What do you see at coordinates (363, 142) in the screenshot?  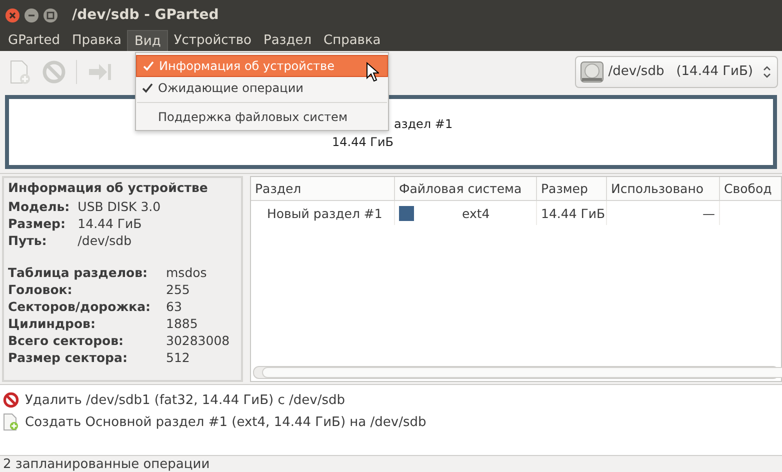 I see `partition-size: 14.44 ГиБ` at bounding box center [363, 142].